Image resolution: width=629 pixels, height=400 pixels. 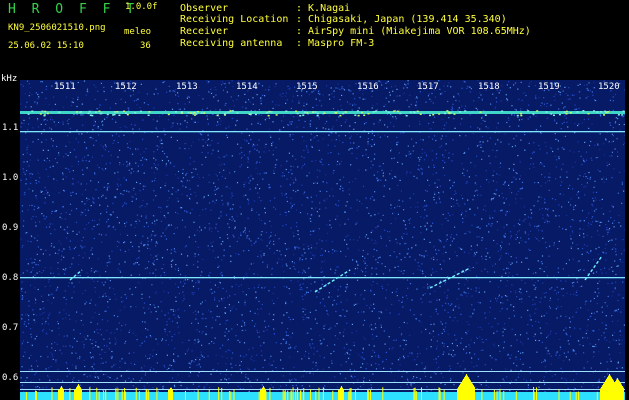 I want to click on x-tick-label: 1511, so click(x=65, y=87).